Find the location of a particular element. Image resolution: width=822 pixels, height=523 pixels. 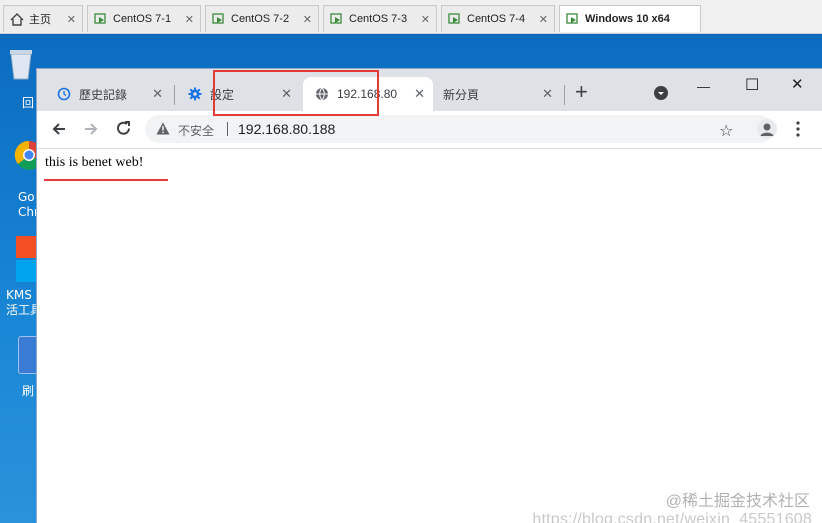

tab-label: 新分頁 is located at coordinates (461, 94).